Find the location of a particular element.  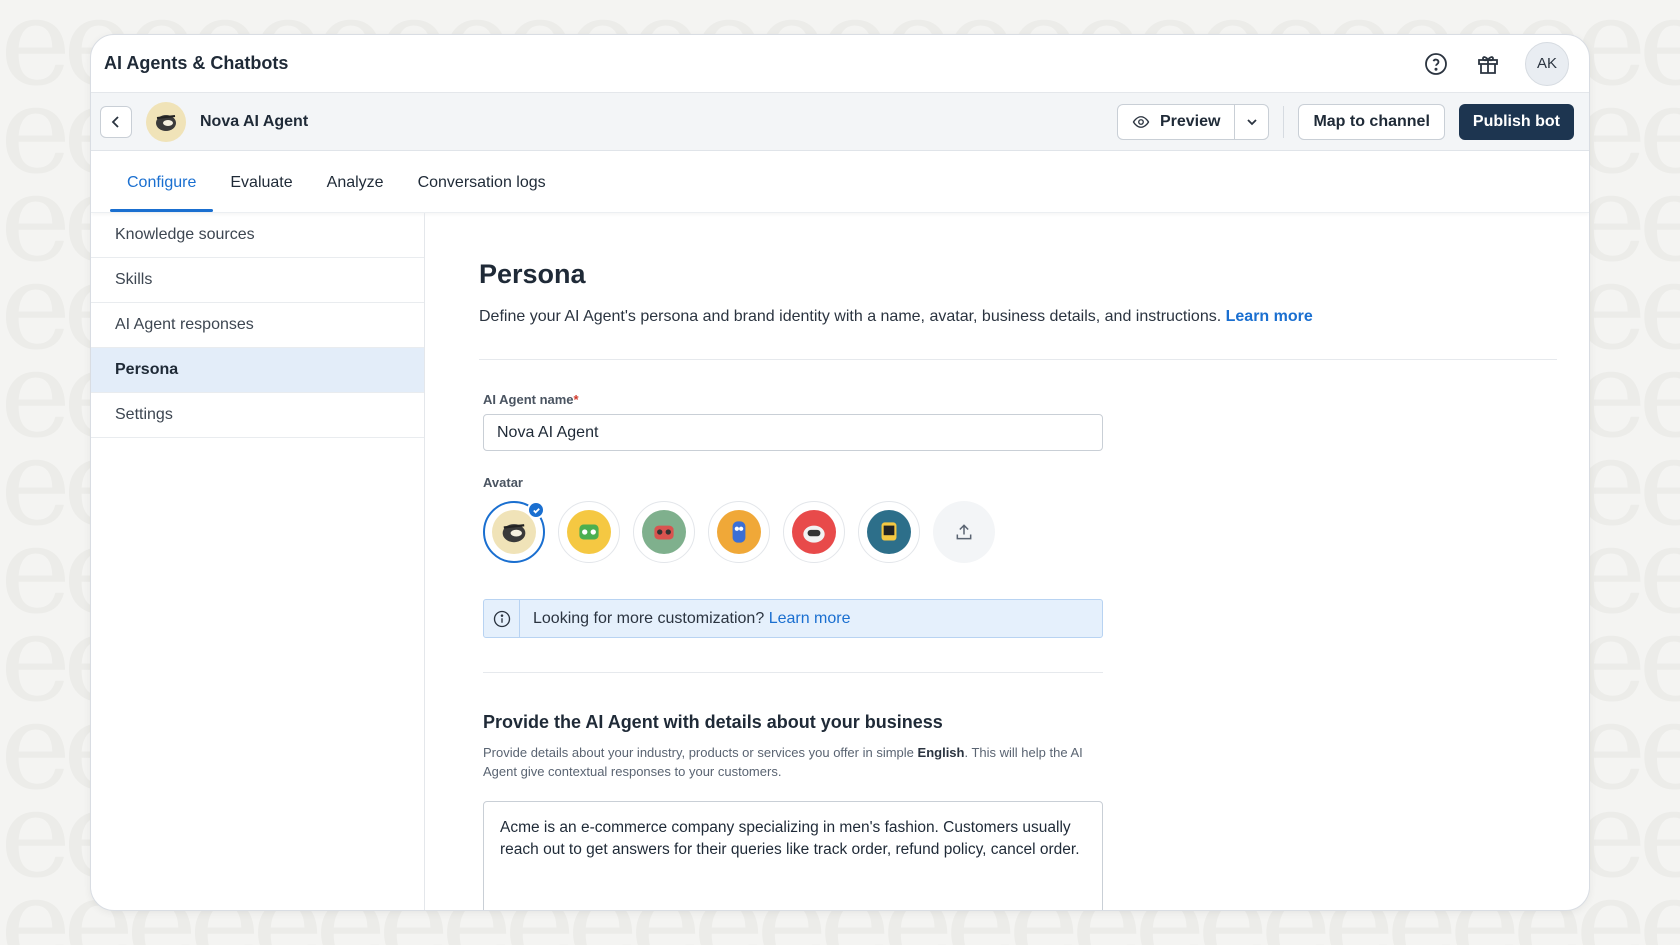

tab-configure: Configure is located at coordinates (162, 193).